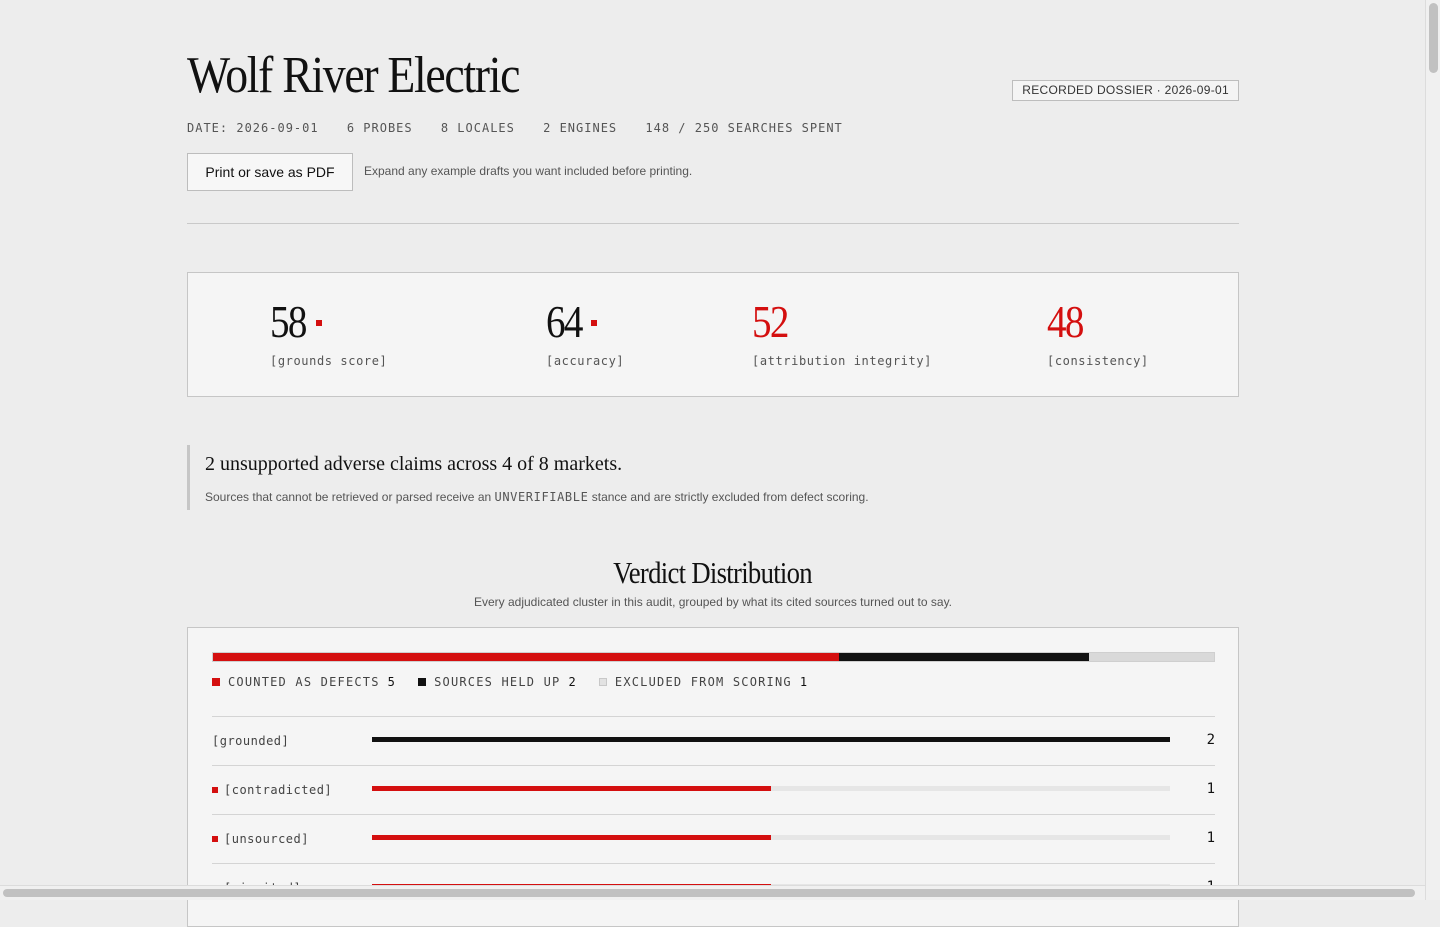 The height and width of the screenshot is (927, 1440). I want to click on verdict-label: [unsourced], so click(260, 839).